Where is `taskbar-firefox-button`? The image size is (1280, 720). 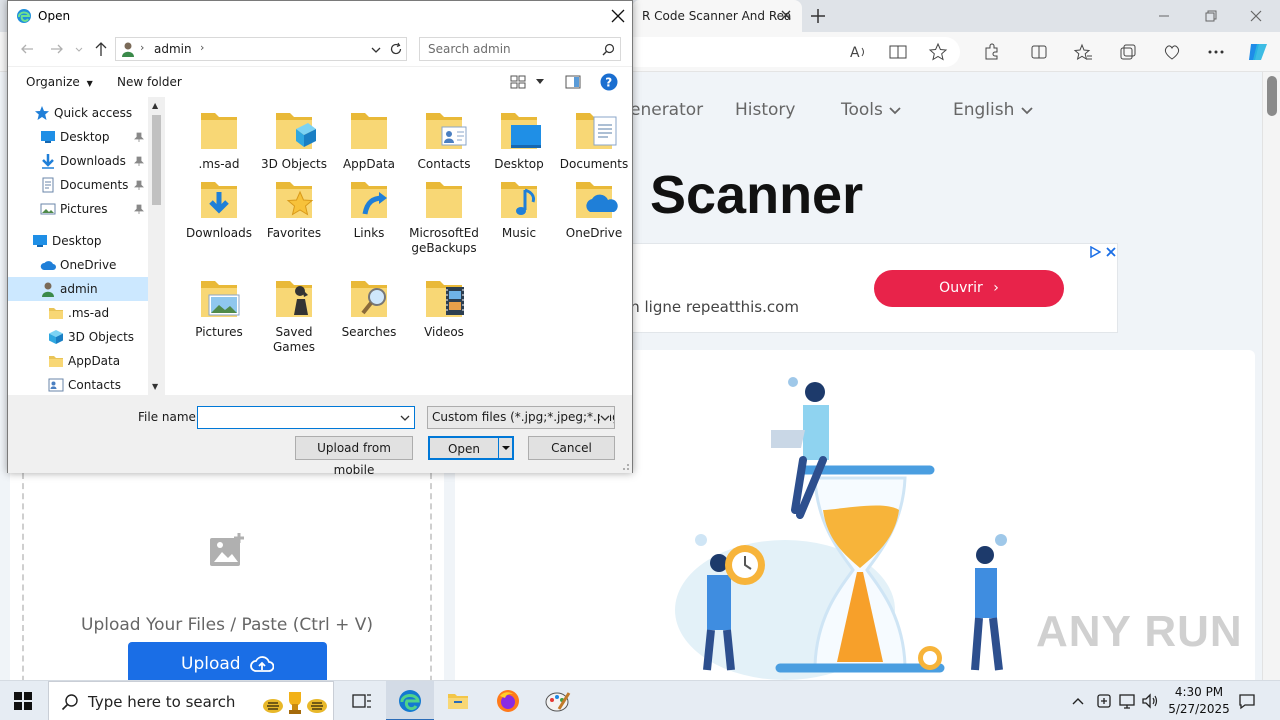 taskbar-firefox-button is located at coordinates (508, 700).